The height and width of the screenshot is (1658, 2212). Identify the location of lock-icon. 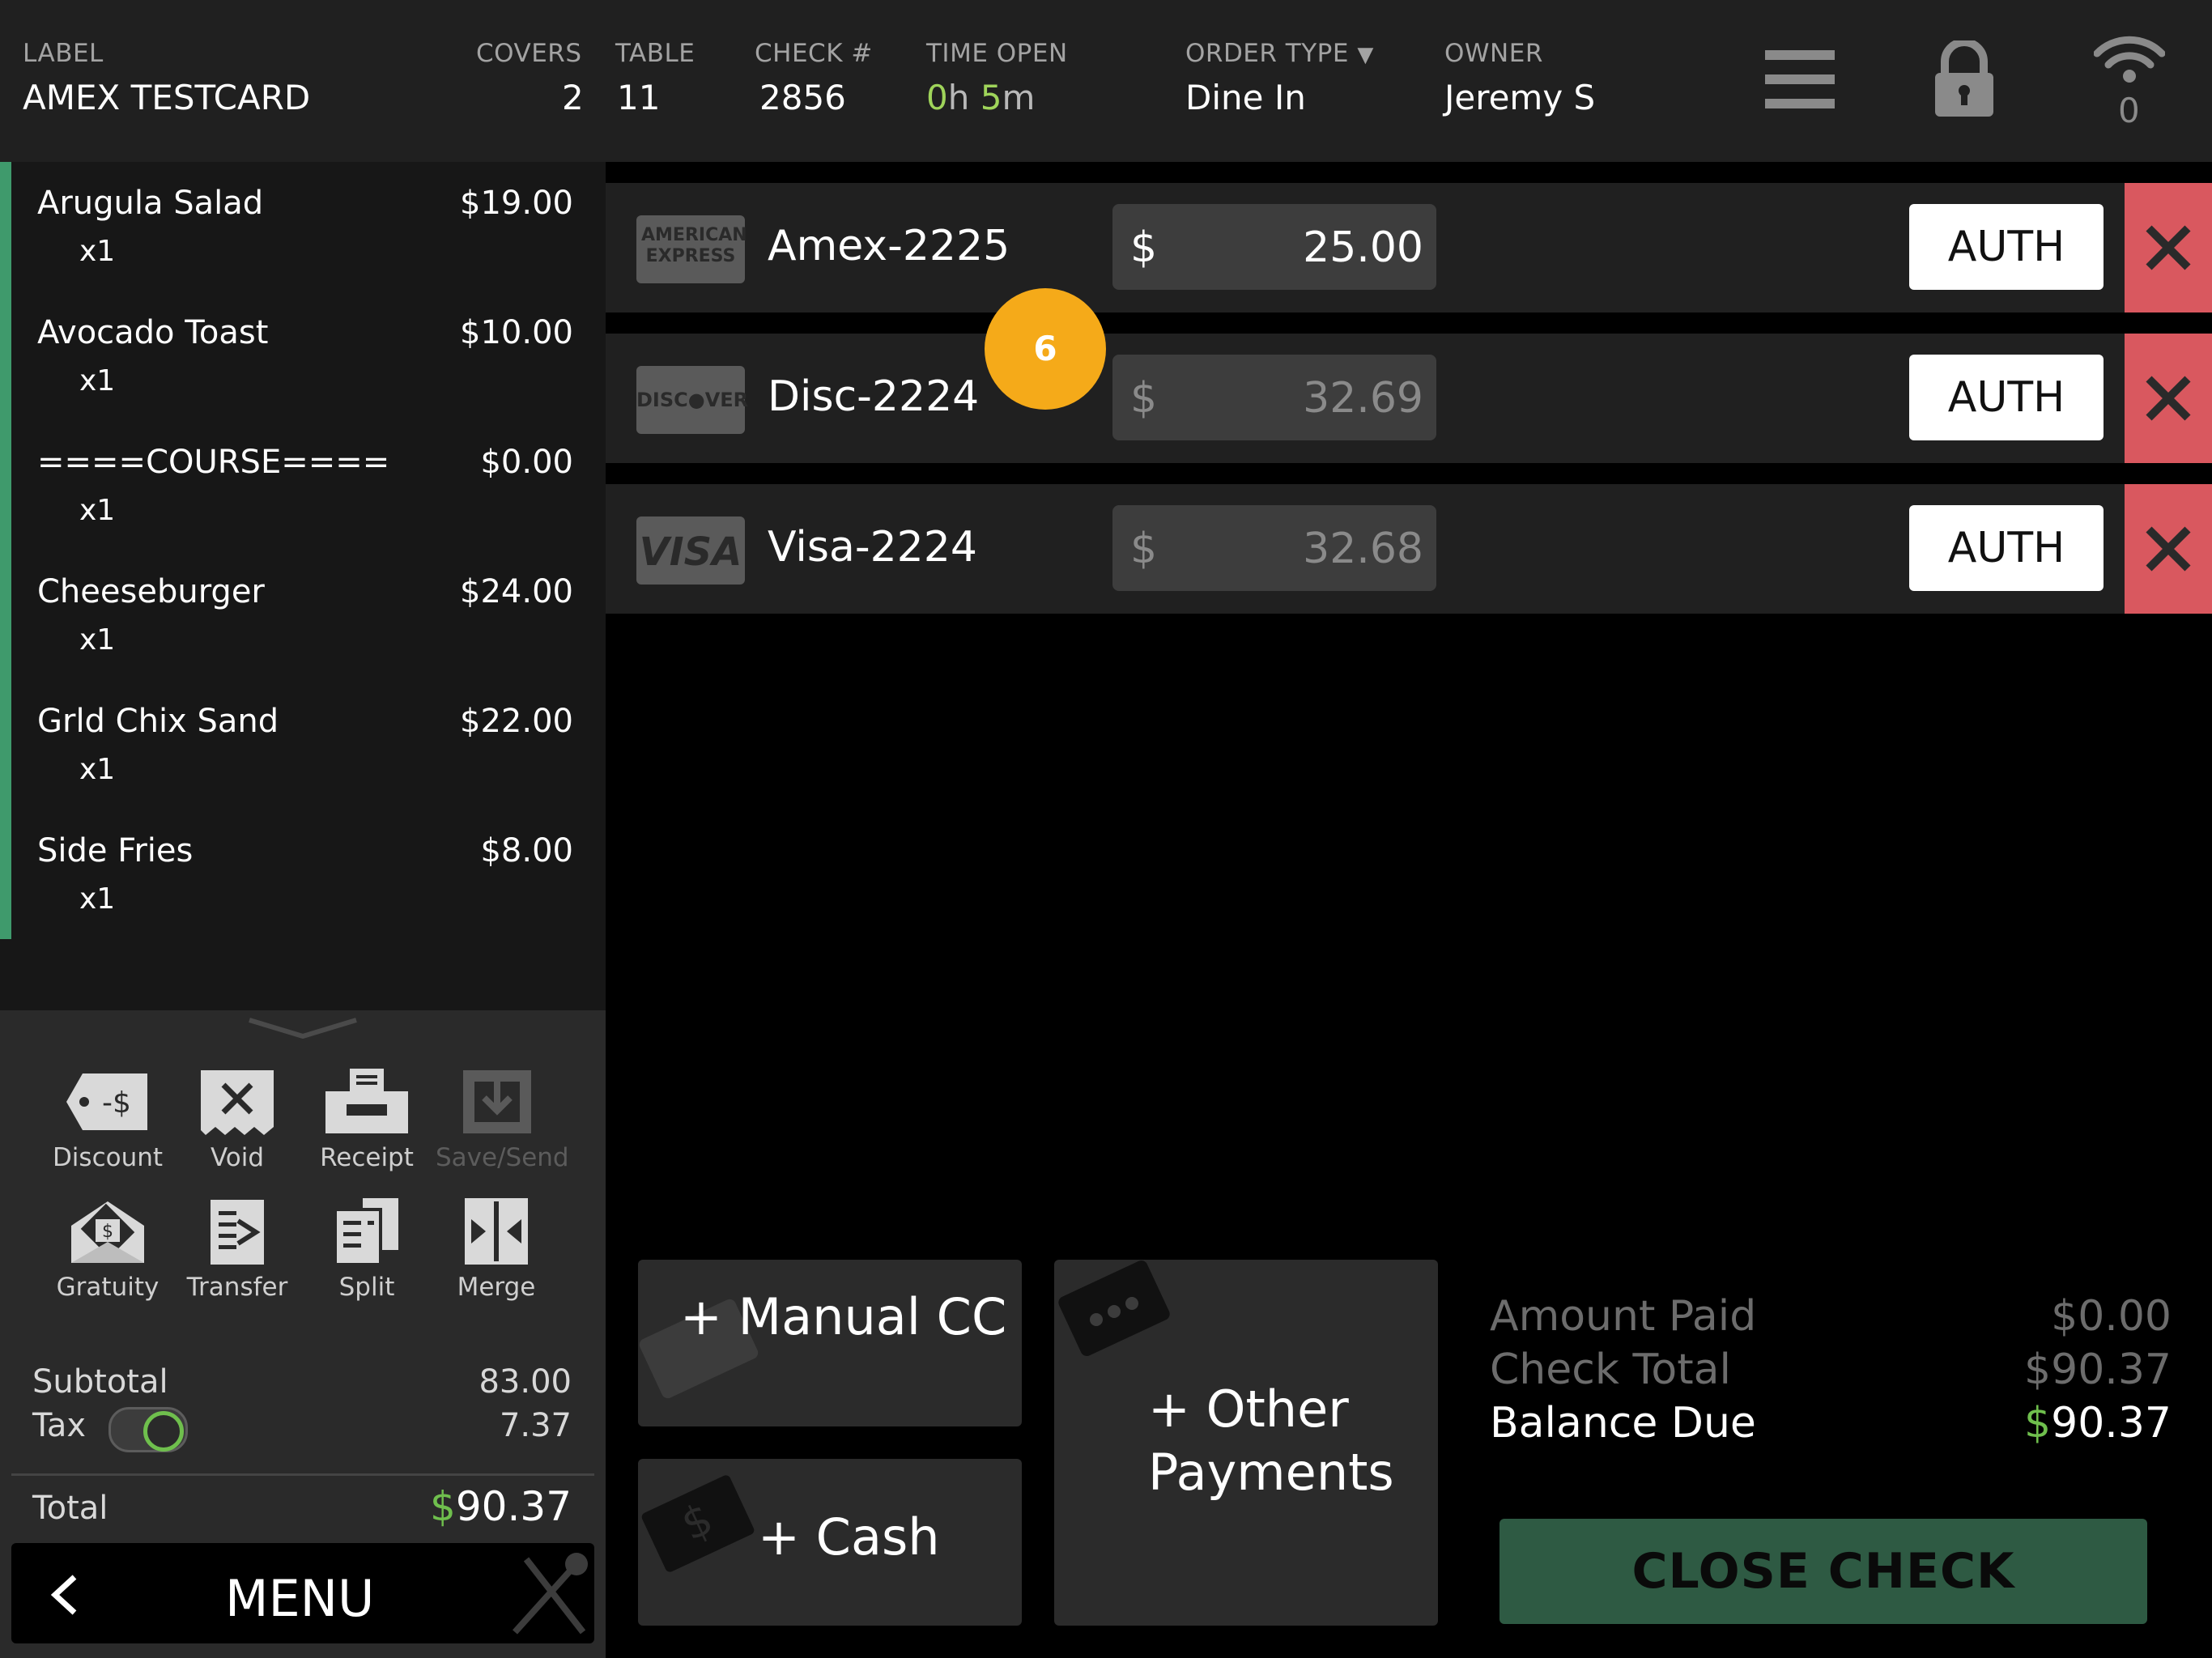
(1964, 79).